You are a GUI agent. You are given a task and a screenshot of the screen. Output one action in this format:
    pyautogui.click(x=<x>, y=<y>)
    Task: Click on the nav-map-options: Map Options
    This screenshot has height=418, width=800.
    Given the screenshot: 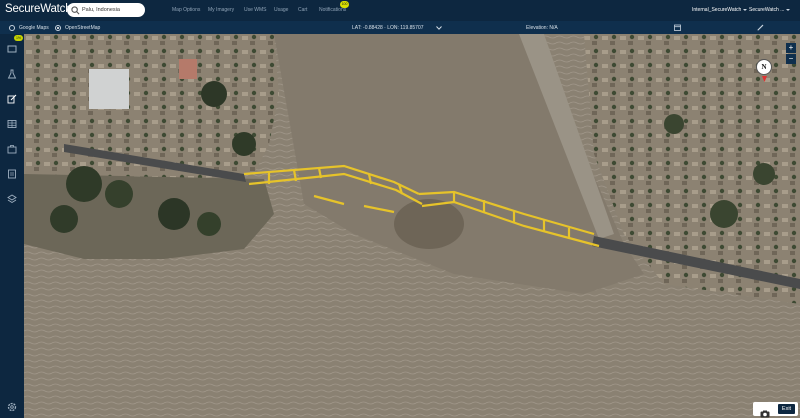 What is the action you would take?
    pyautogui.click(x=186, y=10)
    